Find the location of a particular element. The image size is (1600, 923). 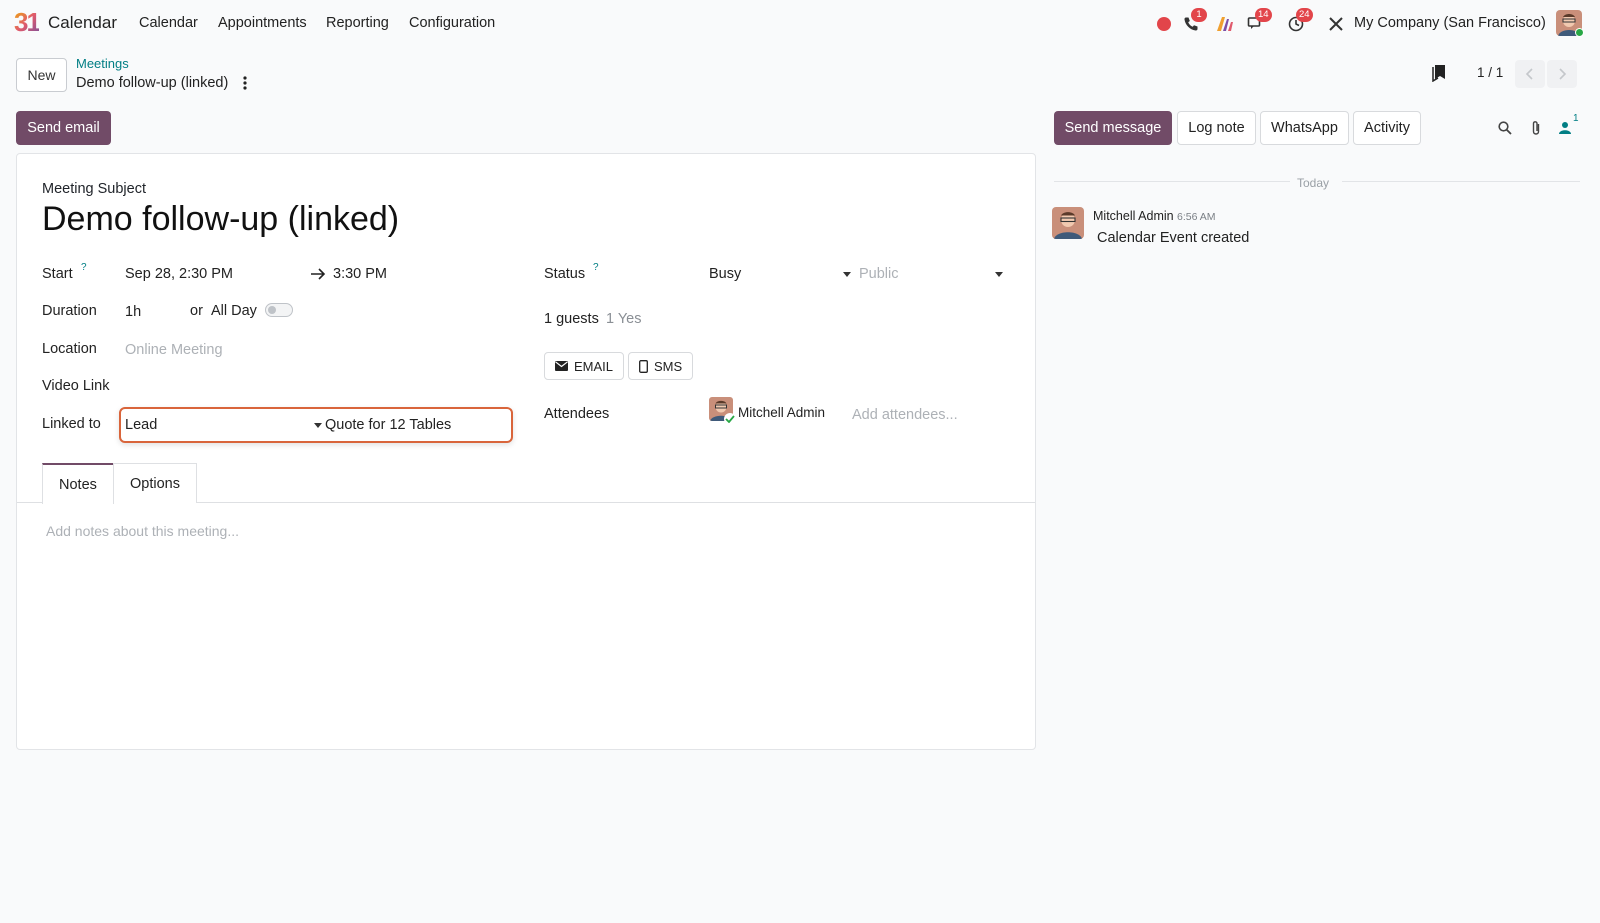

meeting-subject-label: Meeting Subject is located at coordinates (94, 189).